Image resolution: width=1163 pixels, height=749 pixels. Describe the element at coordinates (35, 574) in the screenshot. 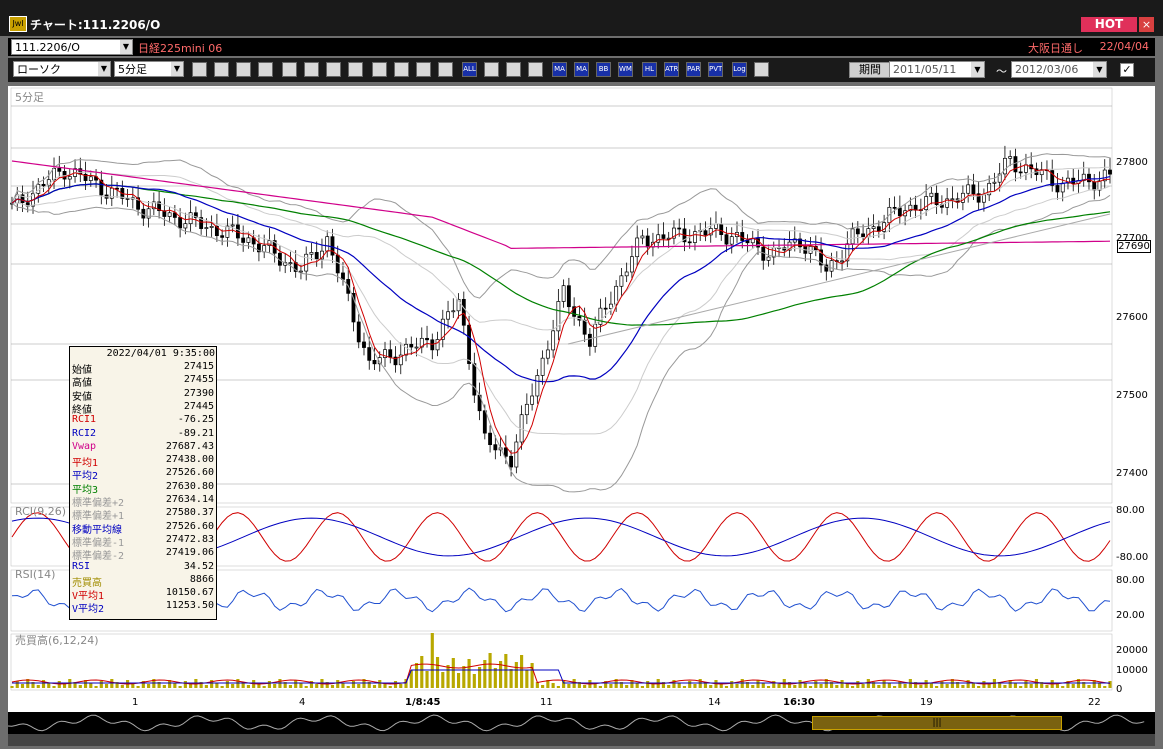

I see `rsi-panel-label: RSI(14)` at that location.